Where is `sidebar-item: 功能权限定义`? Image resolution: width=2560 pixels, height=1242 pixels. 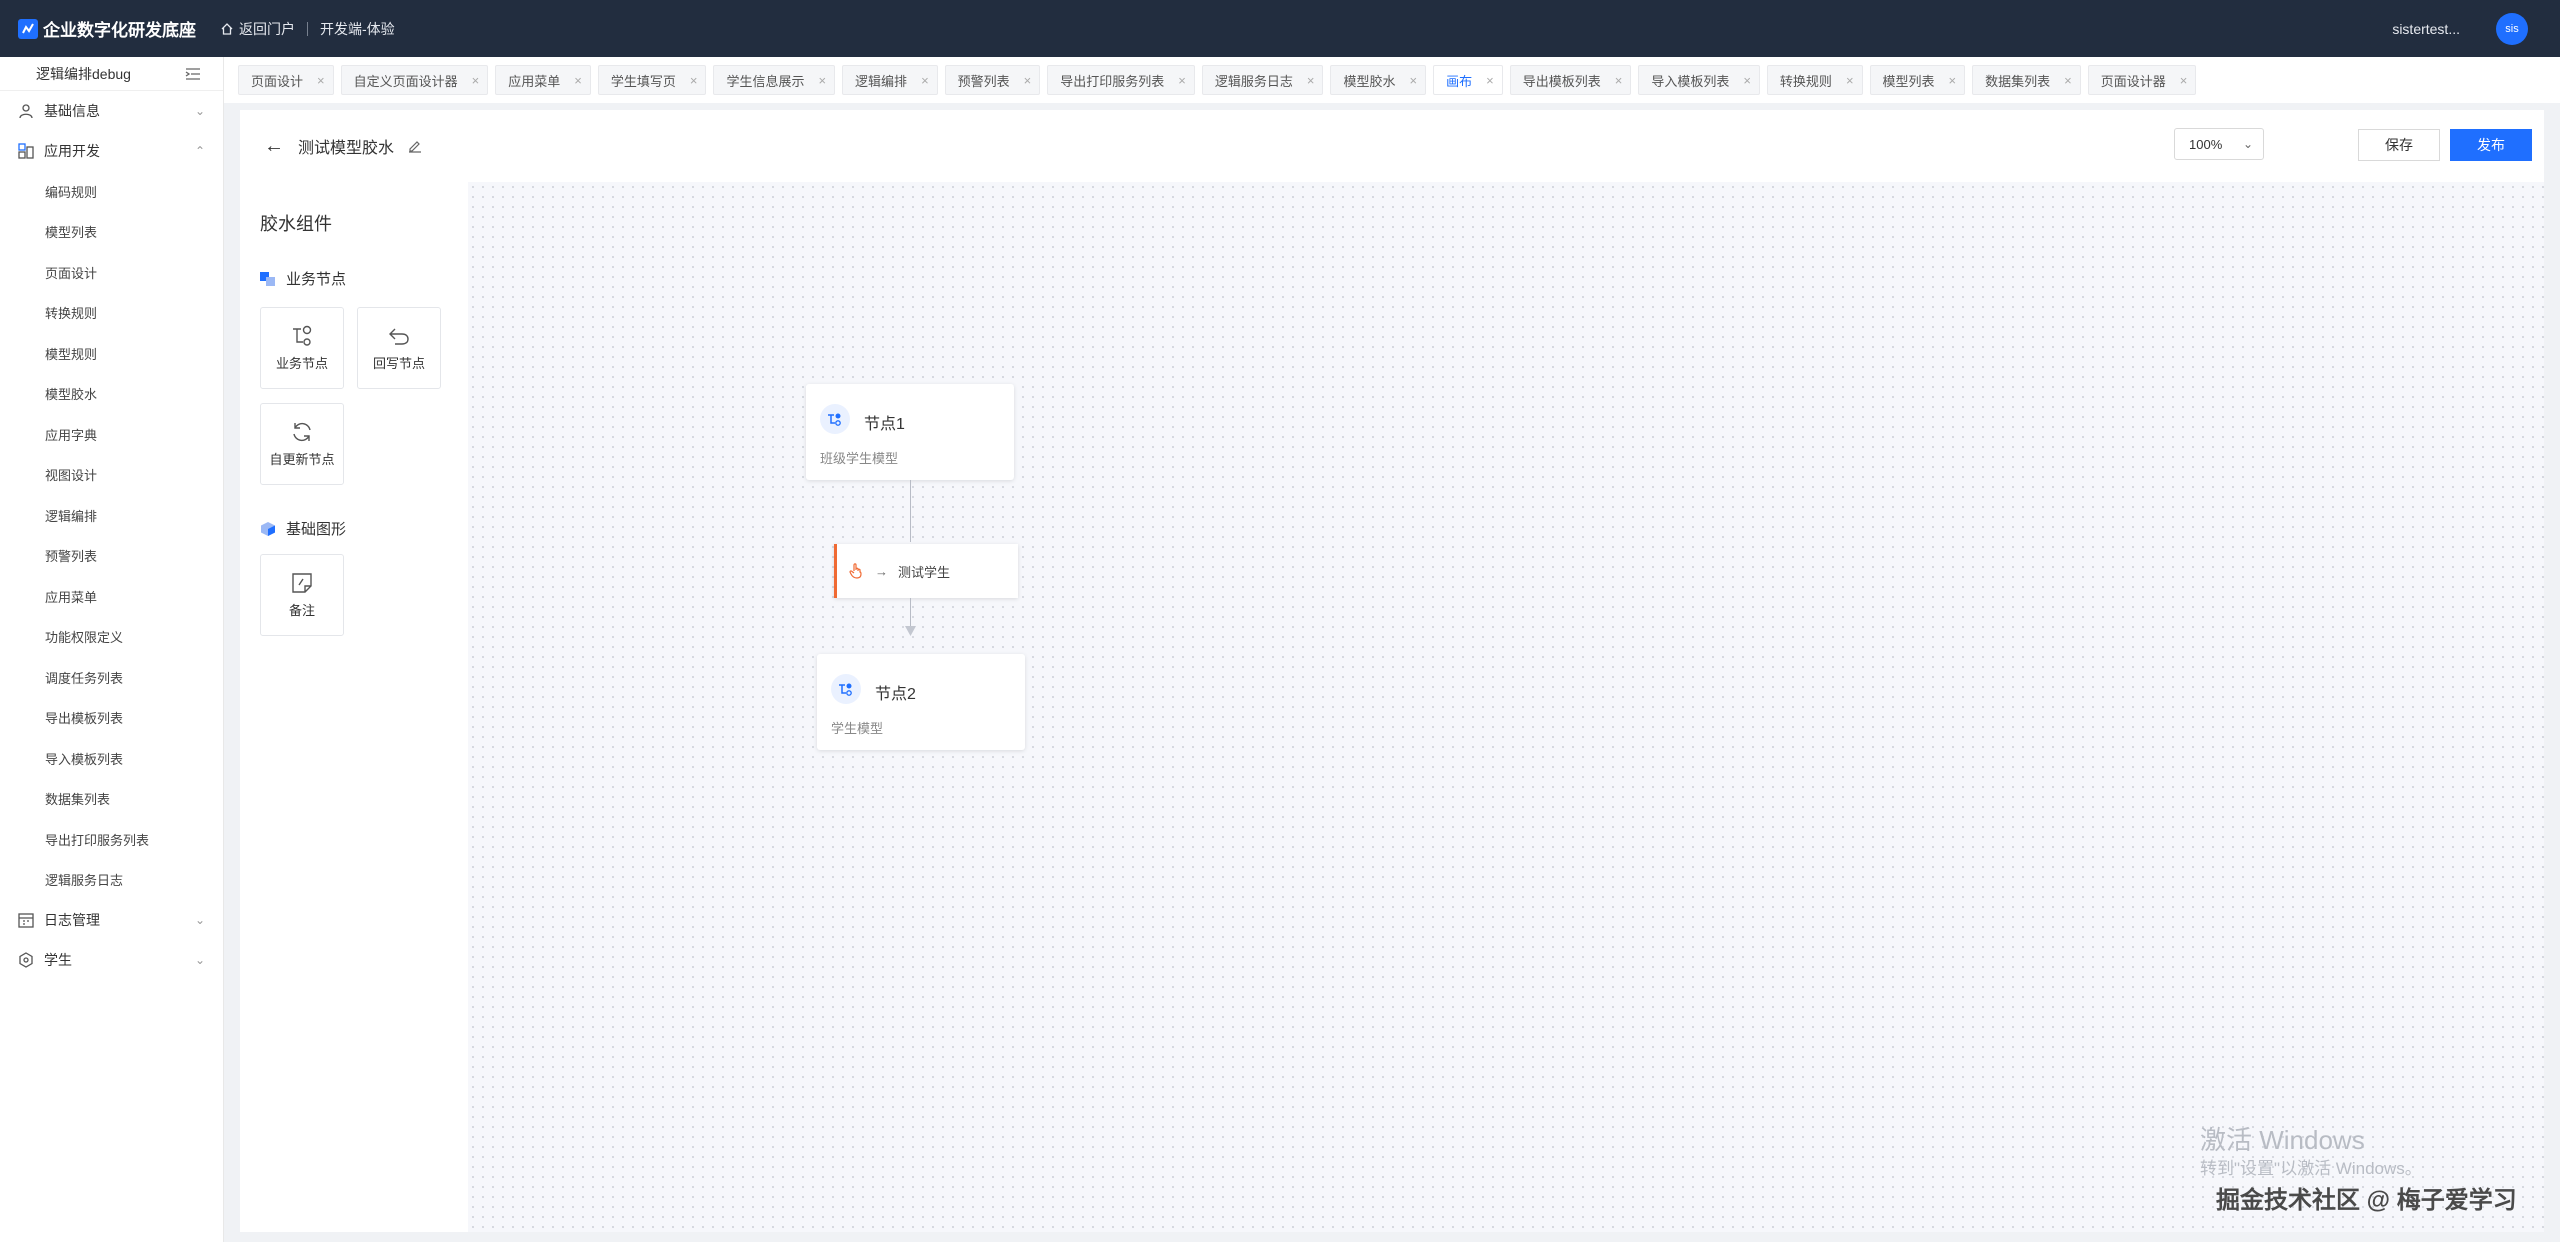
sidebar-item: 功能权限定义 is located at coordinates (111, 637).